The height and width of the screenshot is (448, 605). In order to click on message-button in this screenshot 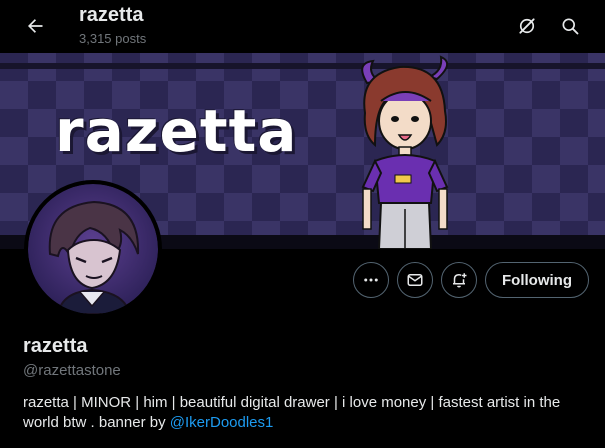, I will do `click(415, 280)`.